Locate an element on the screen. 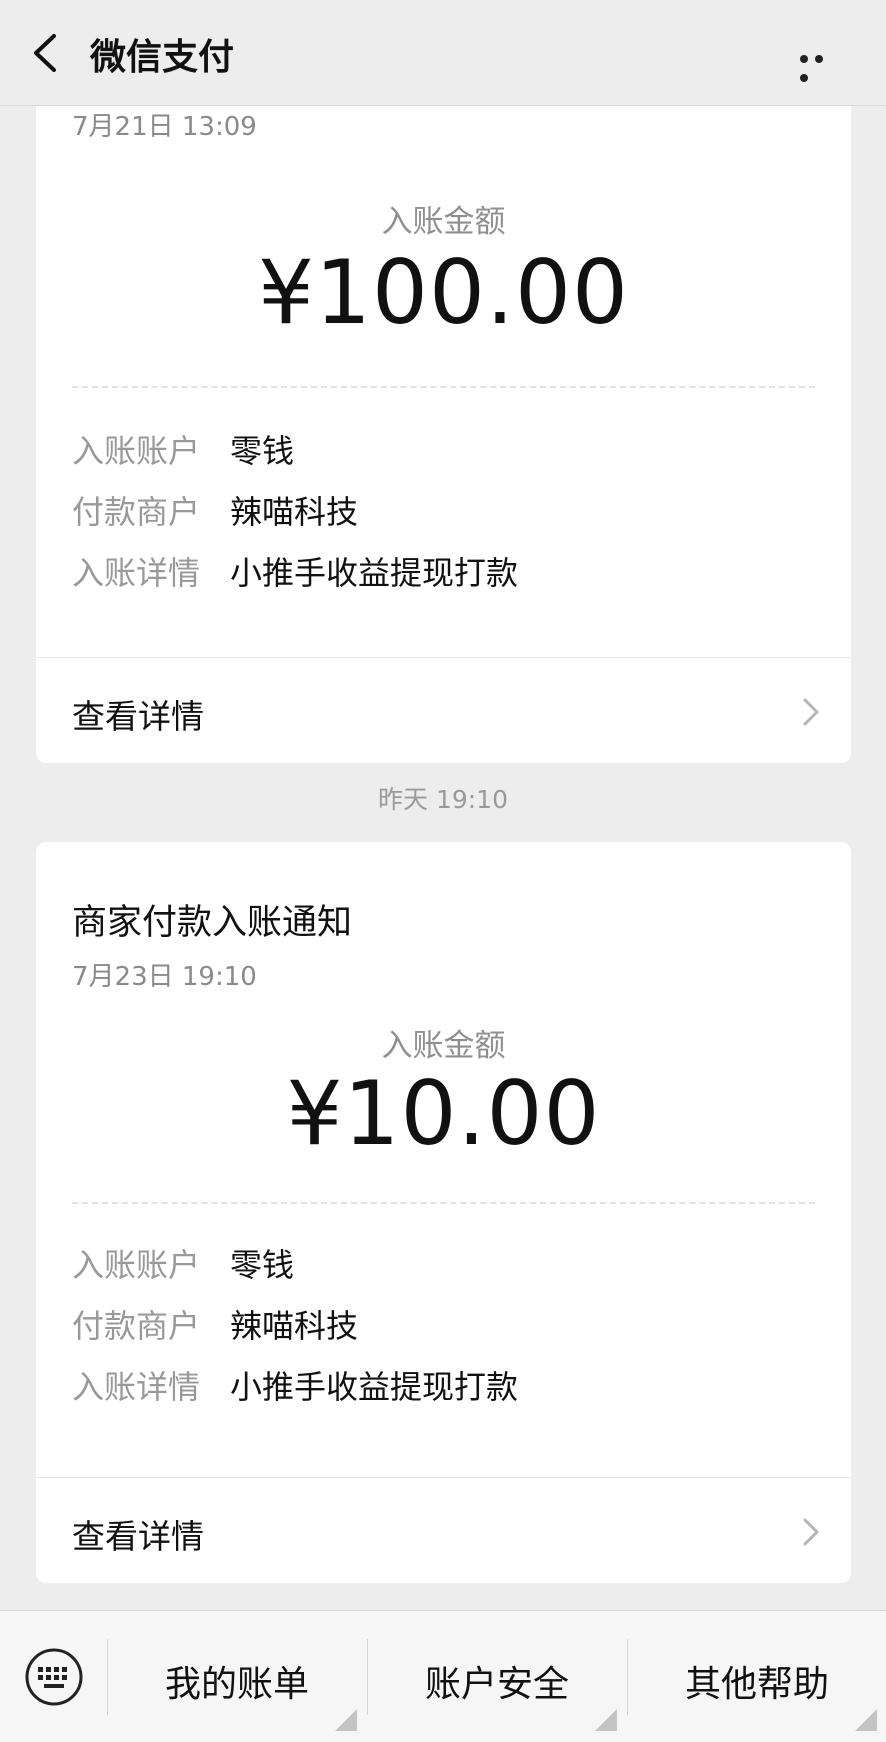 Image resolution: width=886 pixels, height=1742 pixels. menu-label: 其他帮助 is located at coordinates (756, 1684).